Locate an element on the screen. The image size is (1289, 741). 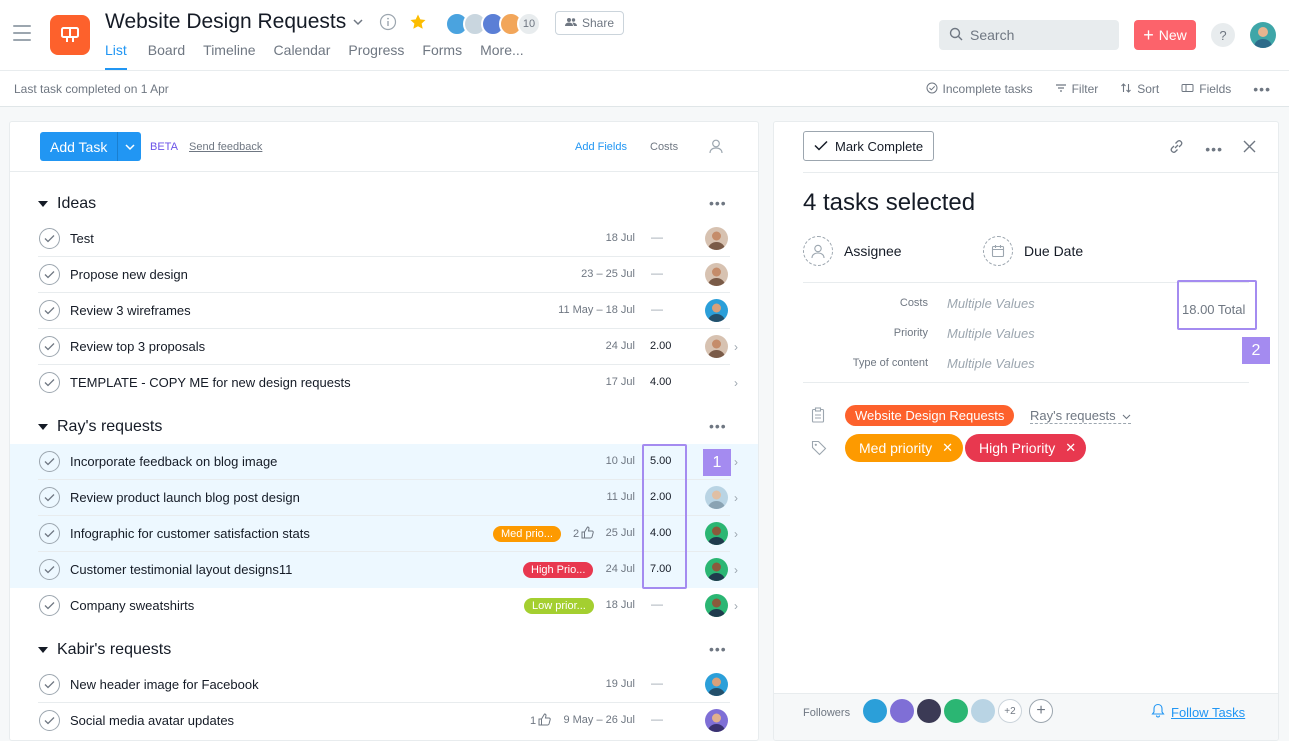
tab-board: Board is located at coordinates (166, 56).